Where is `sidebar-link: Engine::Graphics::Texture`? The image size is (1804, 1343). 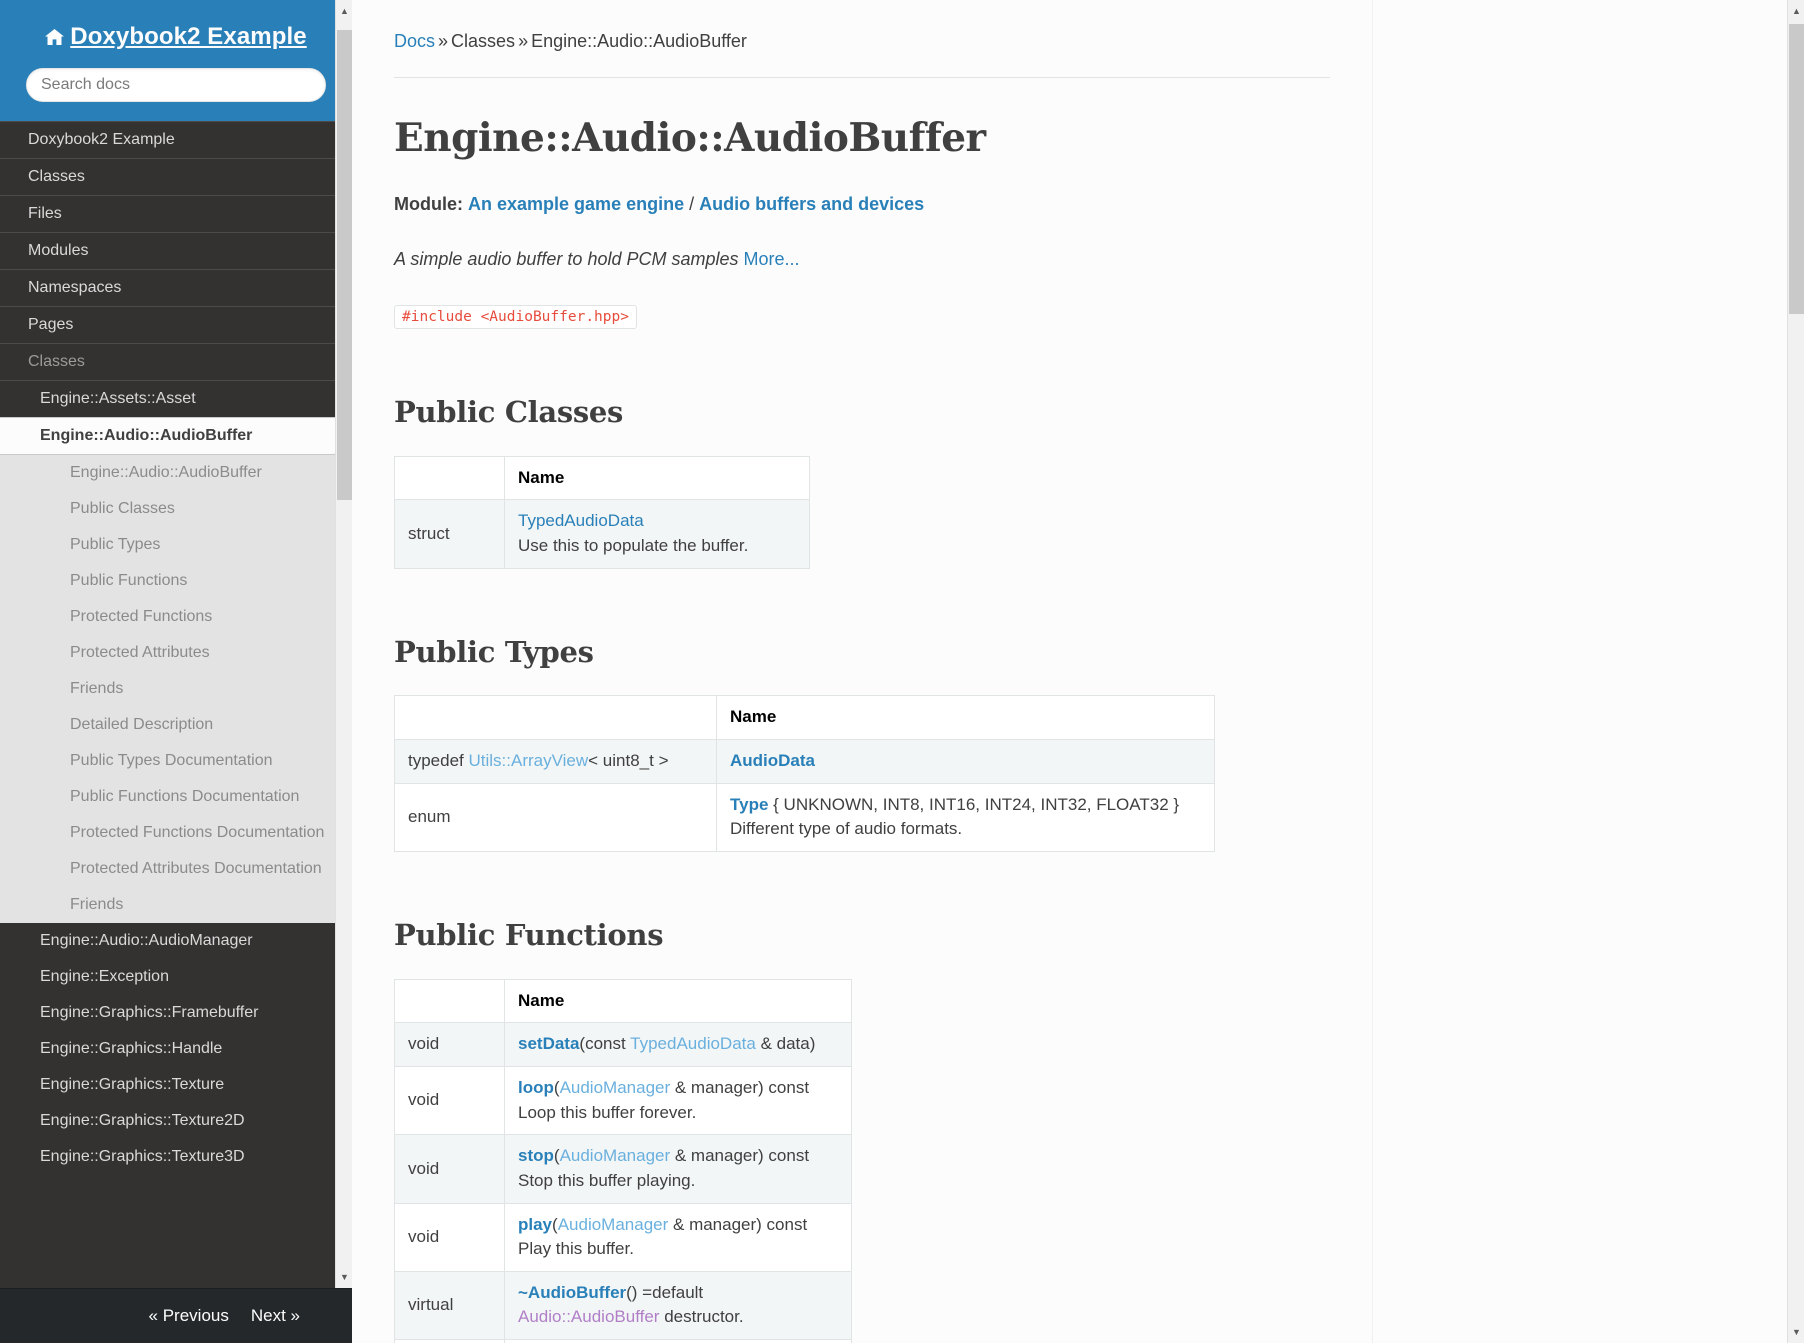 sidebar-link: Engine::Graphics::Texture is located at coordinates (176, 1085).